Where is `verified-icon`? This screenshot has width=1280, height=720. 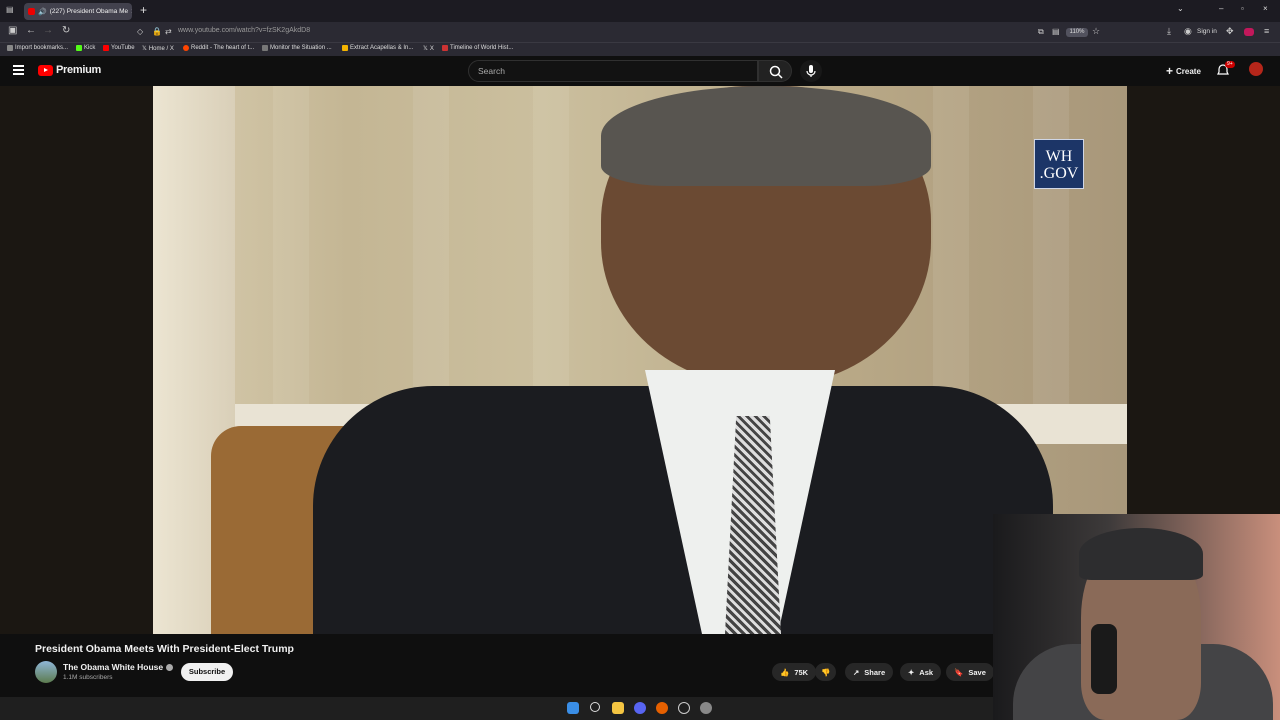
verified-icon is located at coordinates (170, 668).